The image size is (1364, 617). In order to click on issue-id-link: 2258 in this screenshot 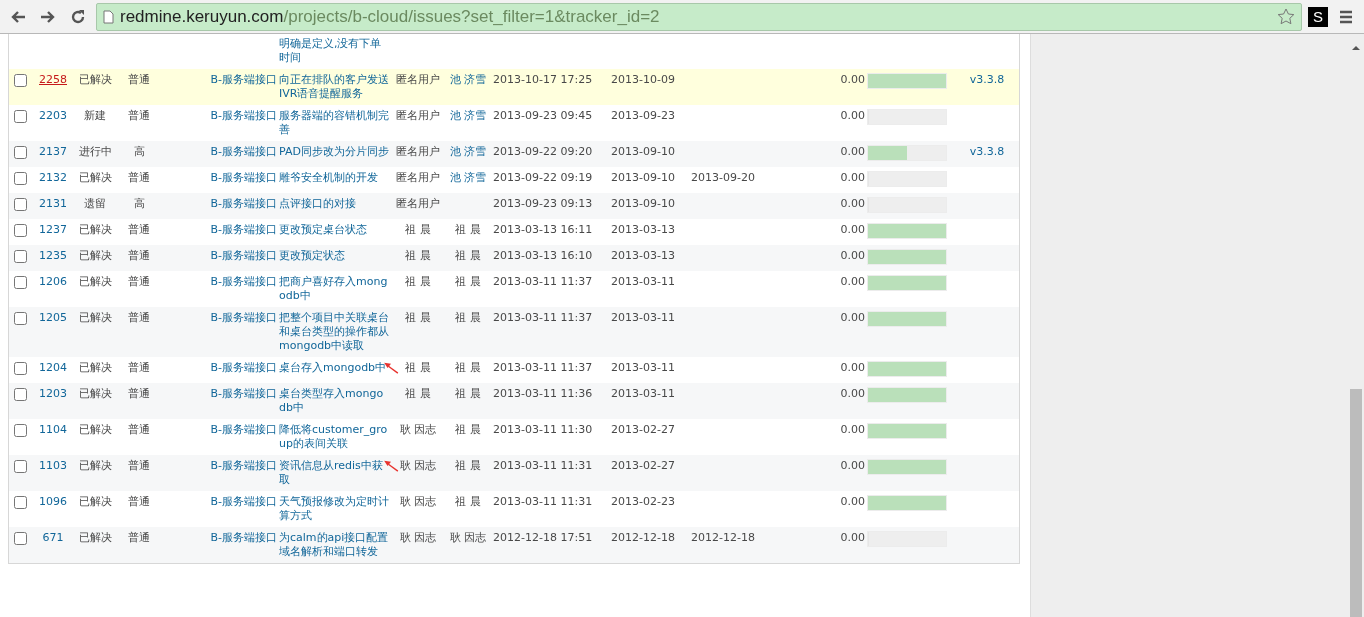, I will do `click(53, 80)`.